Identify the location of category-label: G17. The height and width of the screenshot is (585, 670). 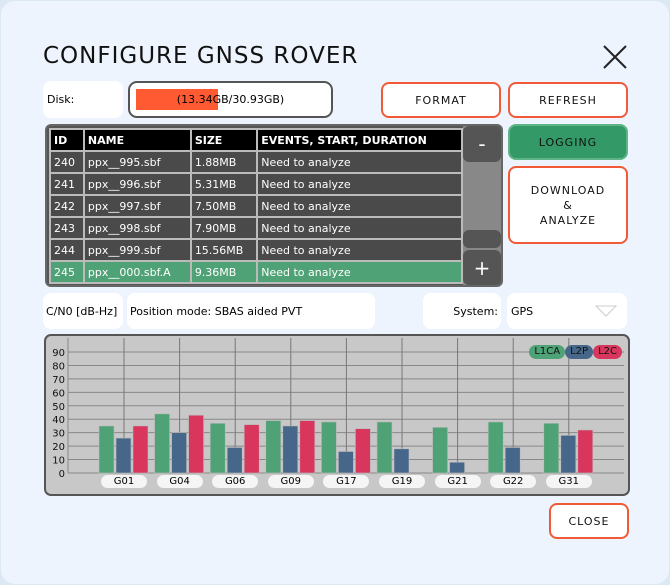
(346, 481).